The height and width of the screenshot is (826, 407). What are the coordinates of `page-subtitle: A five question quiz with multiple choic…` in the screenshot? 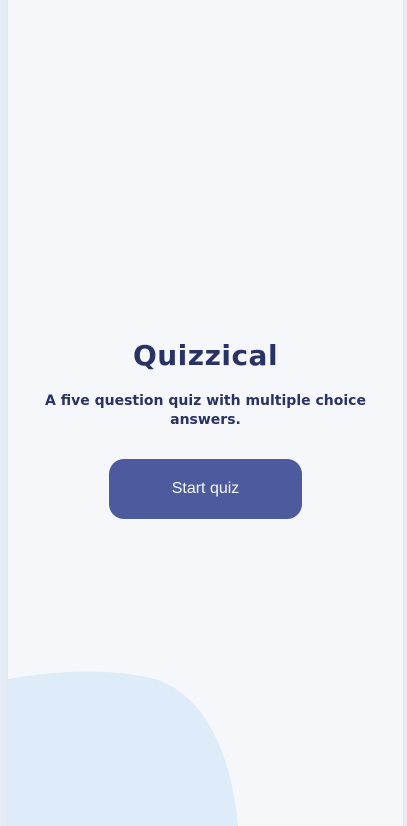 It's located at (205, 410).